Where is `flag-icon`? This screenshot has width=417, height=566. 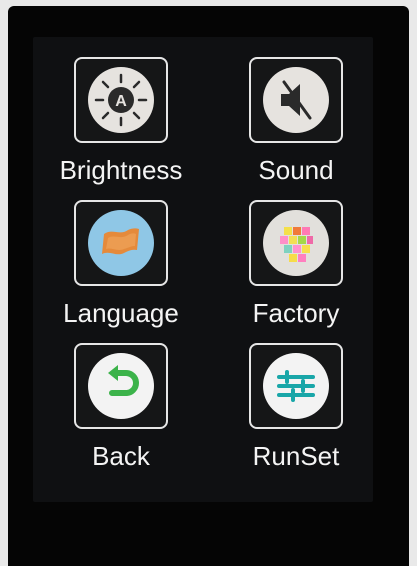 flag-icon is located at coordinates (121, 243).